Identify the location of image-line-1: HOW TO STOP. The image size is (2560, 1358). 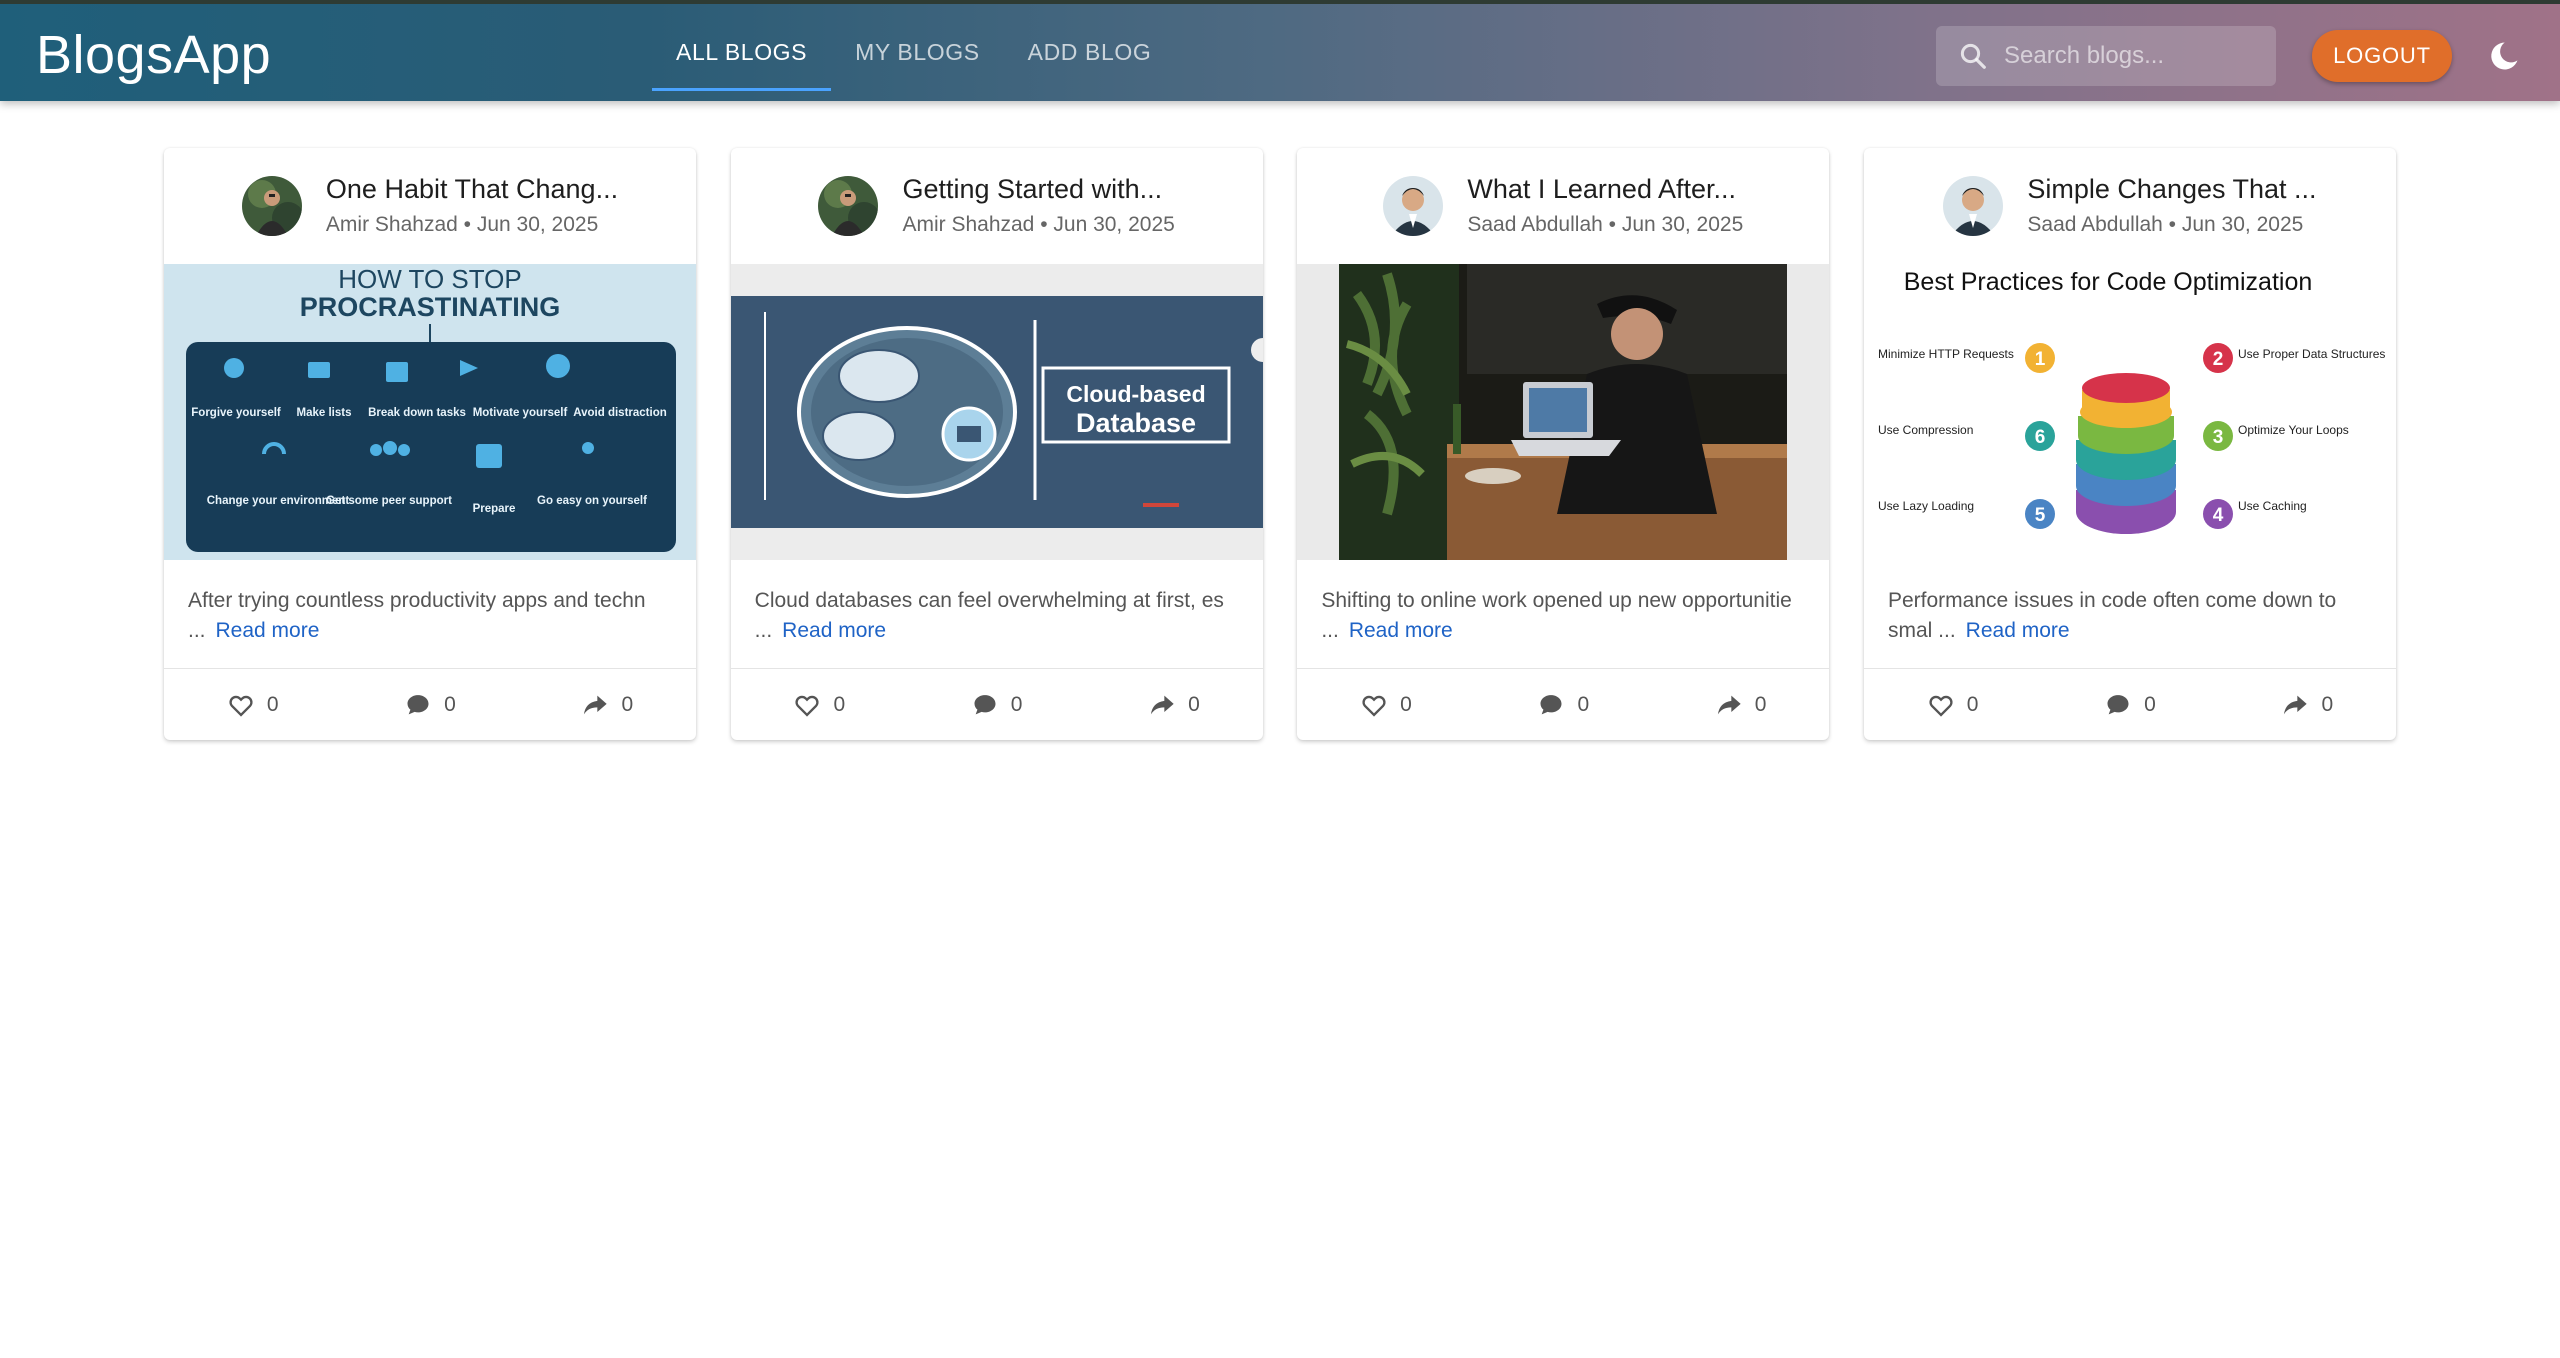
(429, 279).